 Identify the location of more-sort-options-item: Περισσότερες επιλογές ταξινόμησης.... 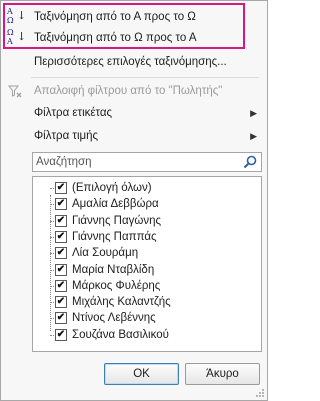
(132, 62).